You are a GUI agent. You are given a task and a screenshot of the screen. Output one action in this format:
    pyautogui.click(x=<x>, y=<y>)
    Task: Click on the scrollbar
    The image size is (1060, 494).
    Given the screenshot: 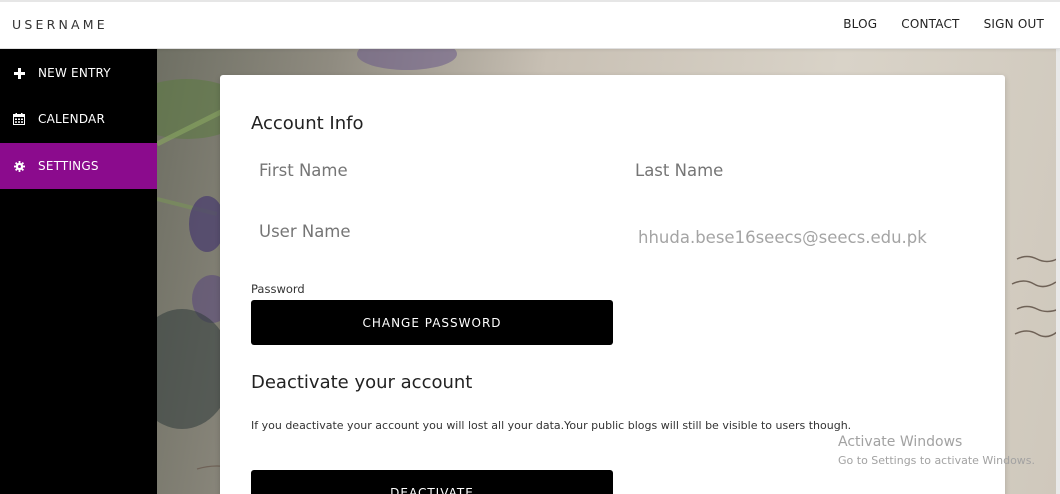 What is the action you would take?
    pyautogui.click(x=1058, y=271)
    